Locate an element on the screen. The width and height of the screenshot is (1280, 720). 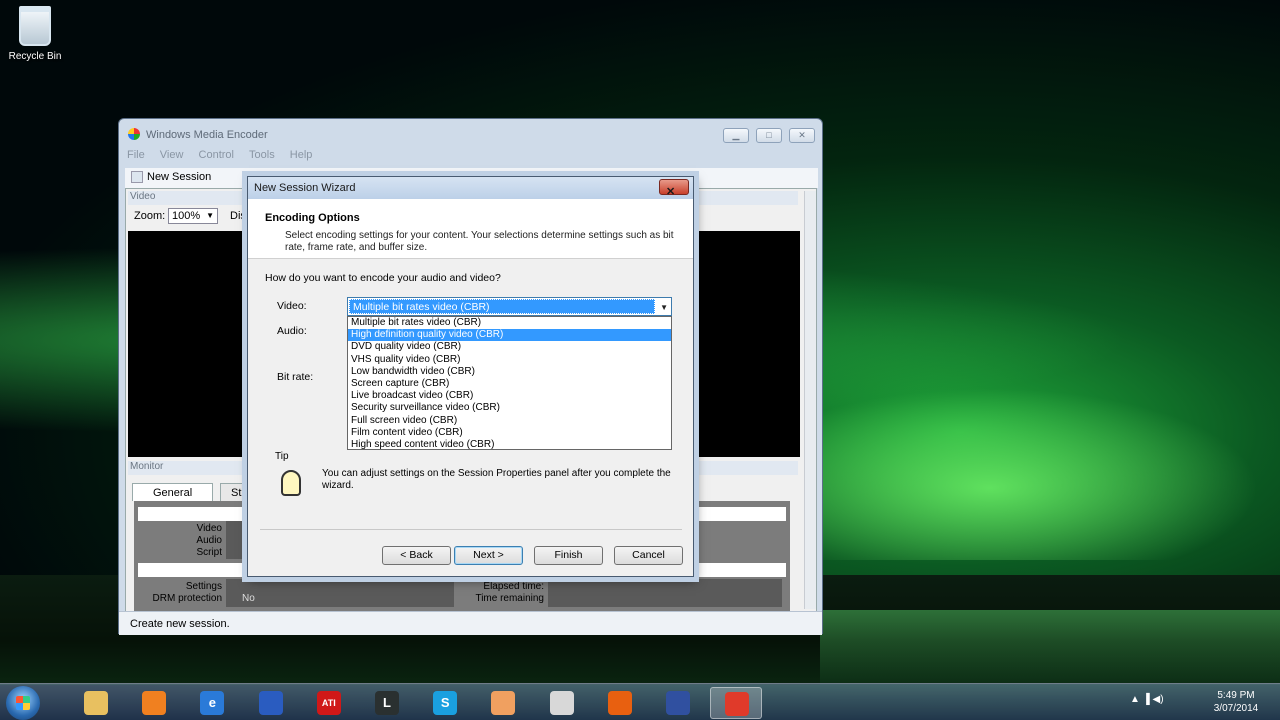
monitor-drm-value: No is located at coordinates (248, 598).